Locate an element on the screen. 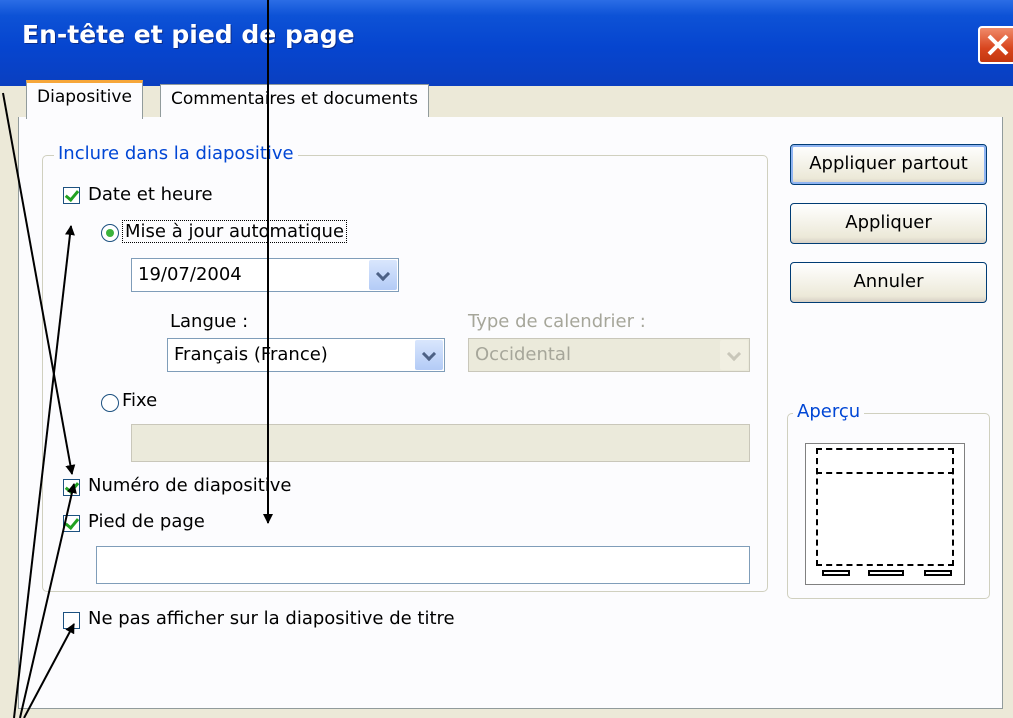  tab-diapositive: Diapositive is located at coordinates (84, 99).